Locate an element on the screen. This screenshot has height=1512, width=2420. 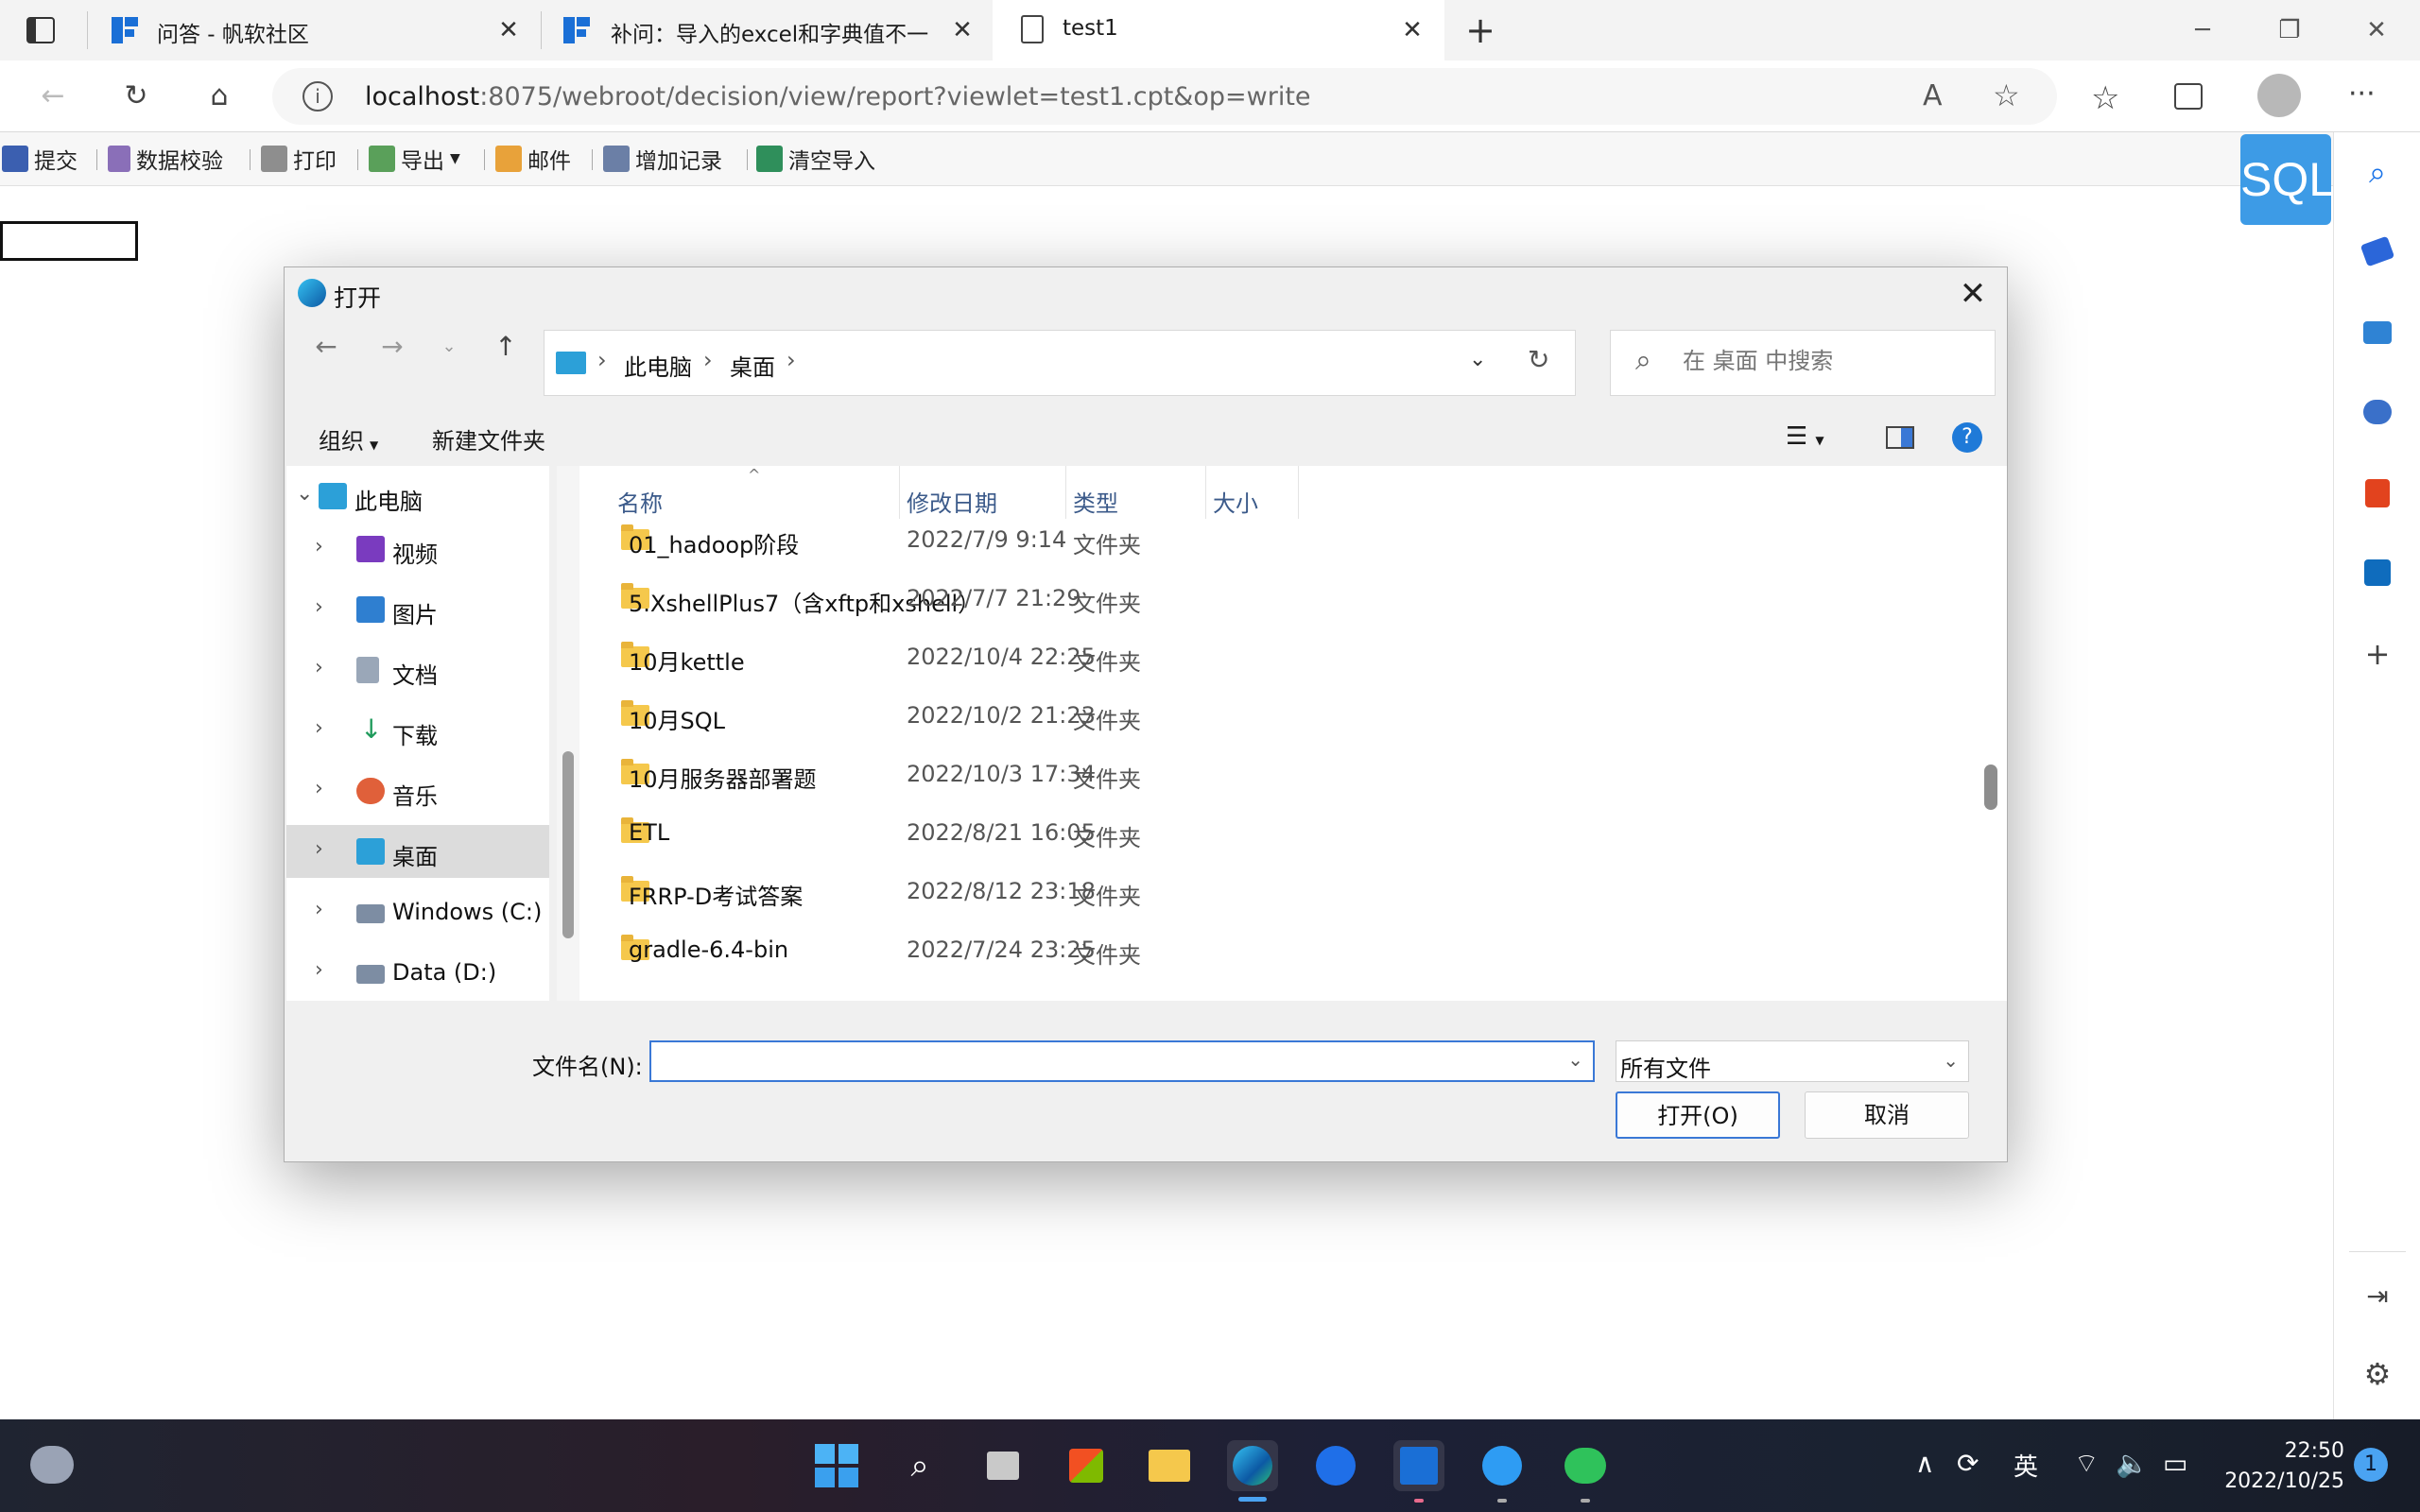
back-button: ← is located at coordinates (53, 96).